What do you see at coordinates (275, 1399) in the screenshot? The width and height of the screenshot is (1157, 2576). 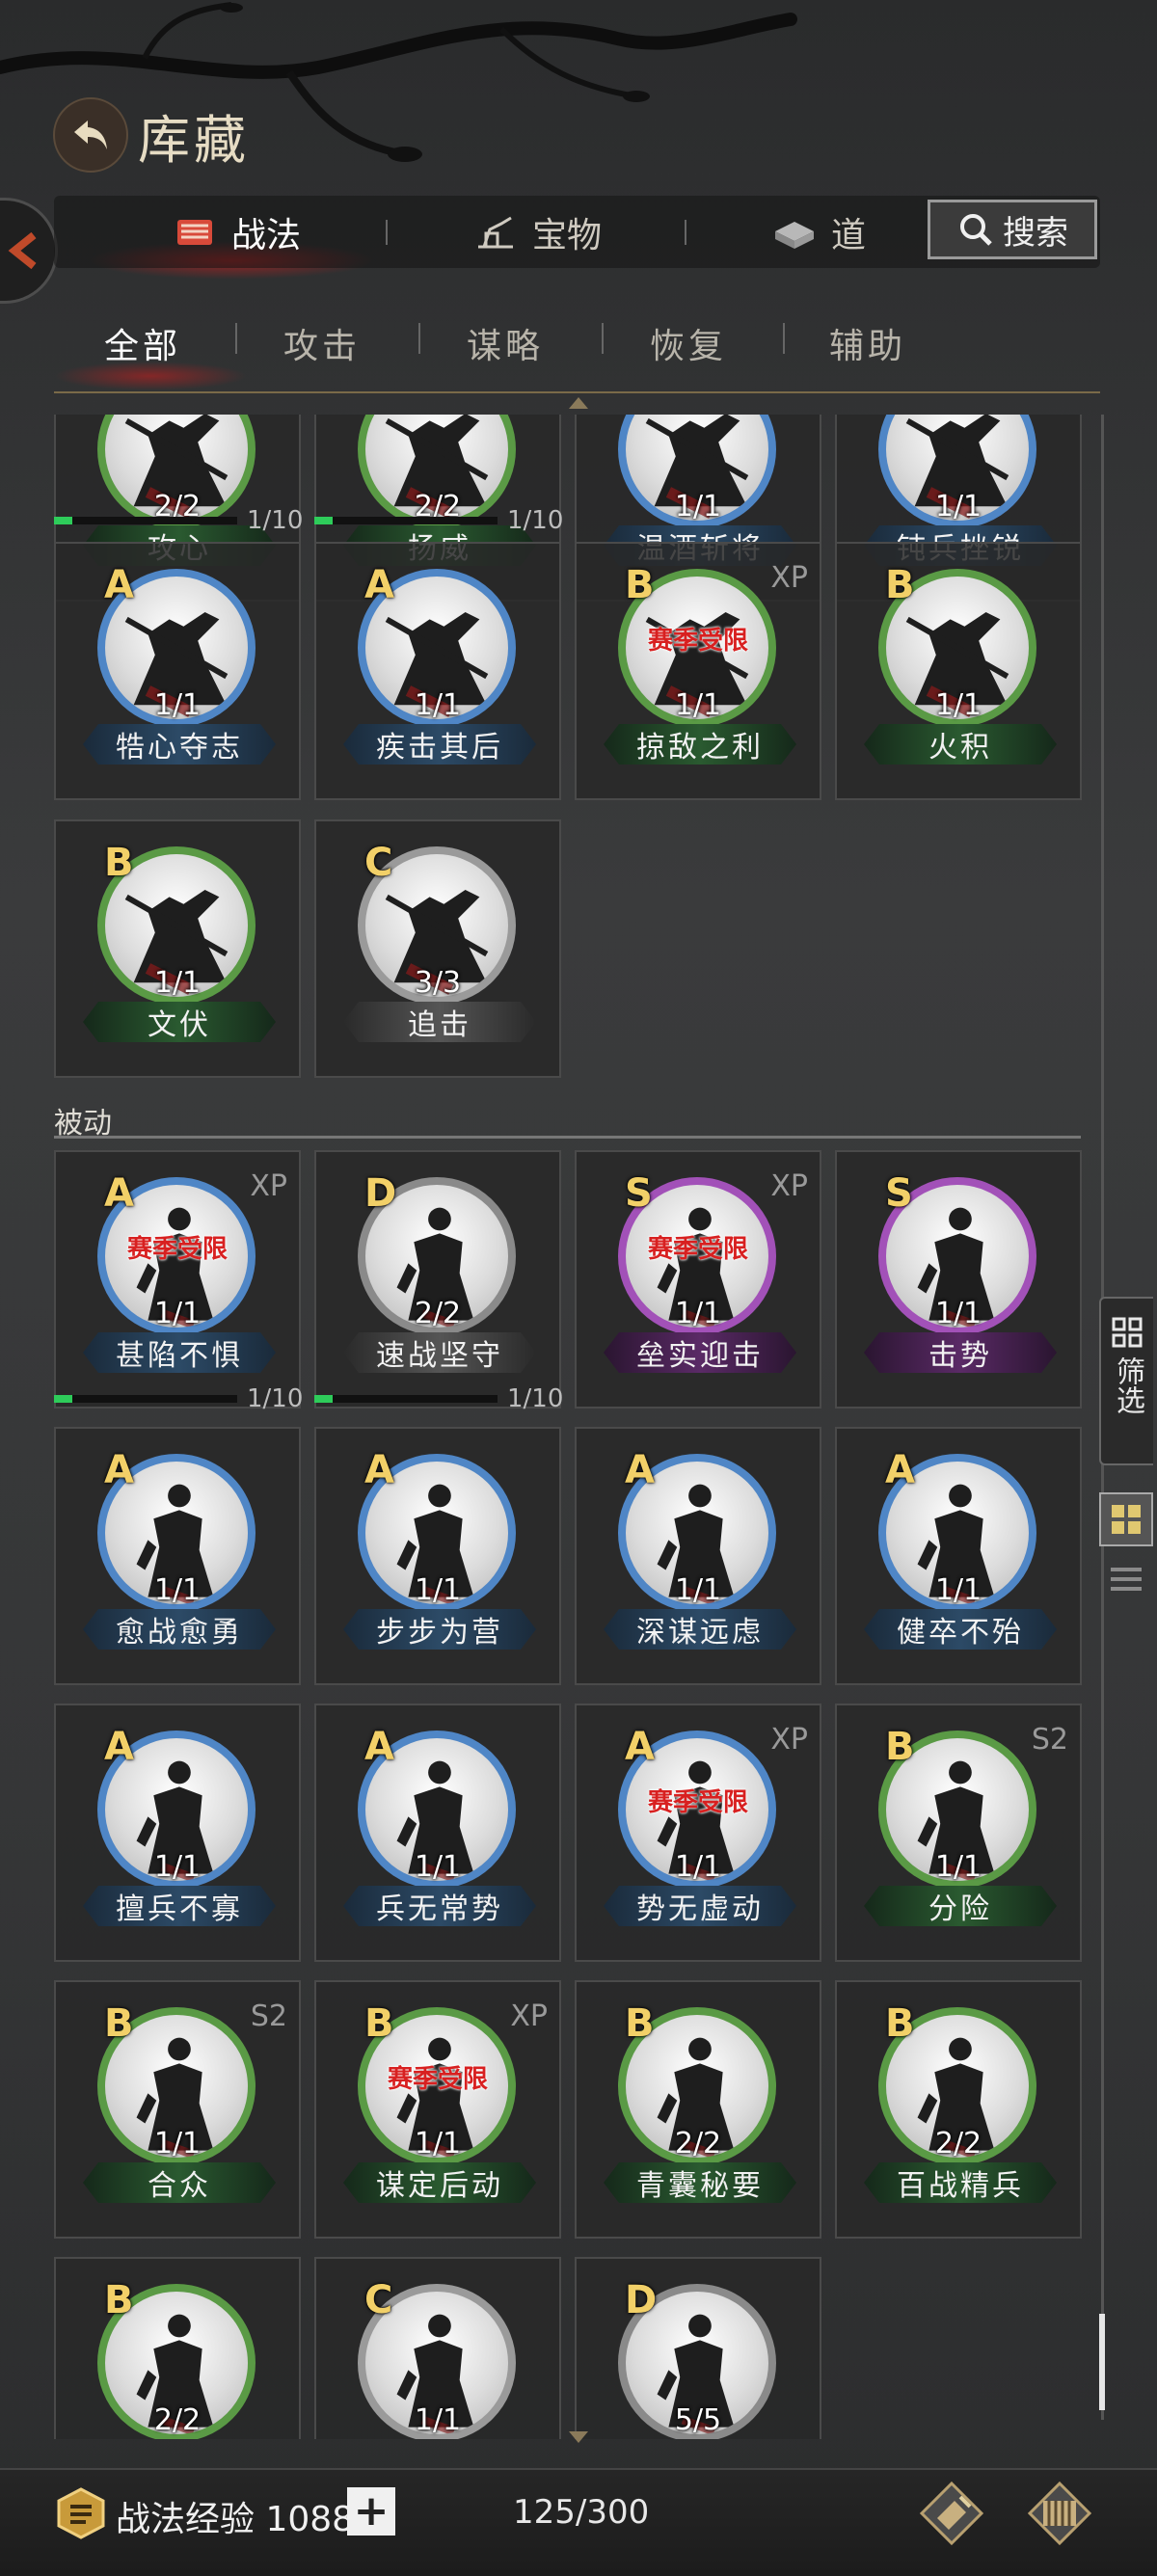 I see `progress-text: 1/10` at bounding box center [275, 1399].